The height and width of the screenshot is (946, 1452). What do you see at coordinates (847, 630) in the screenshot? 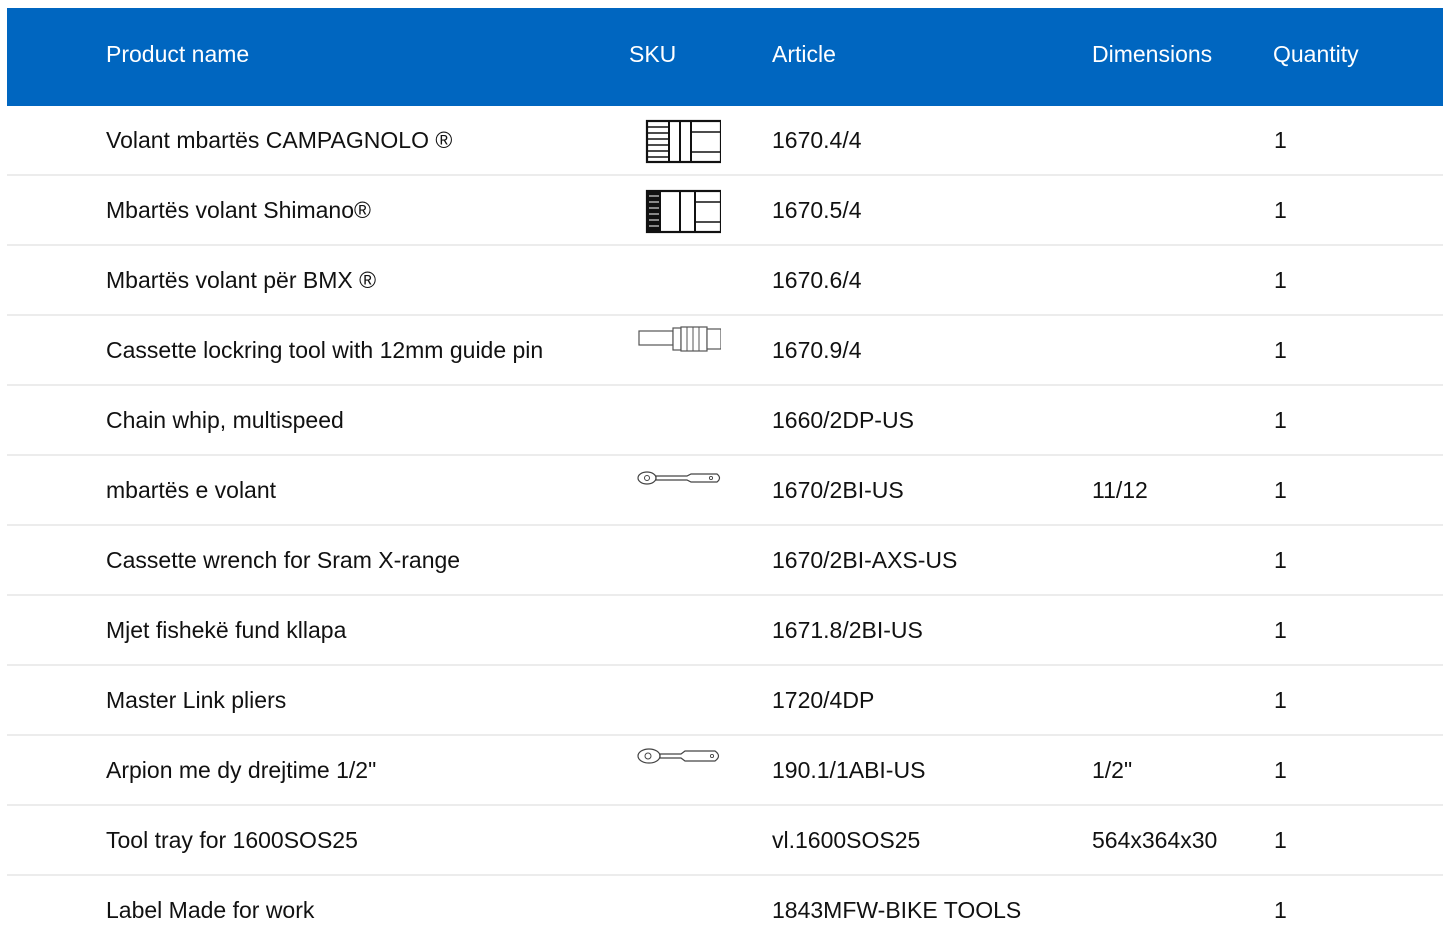
I see `article-cell: 1671.8/2BI-US` at bounding box center [847, 630].